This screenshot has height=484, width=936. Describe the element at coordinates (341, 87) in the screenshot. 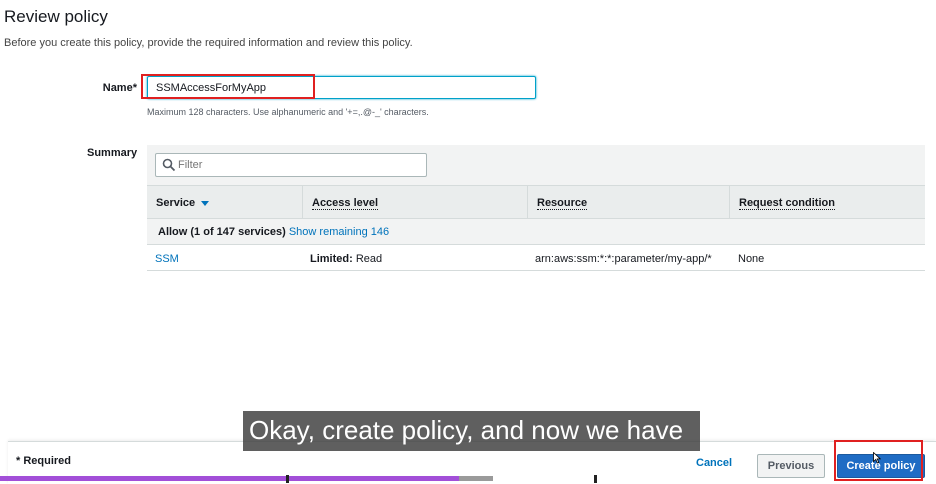

I see `policy-name-input` at that location.